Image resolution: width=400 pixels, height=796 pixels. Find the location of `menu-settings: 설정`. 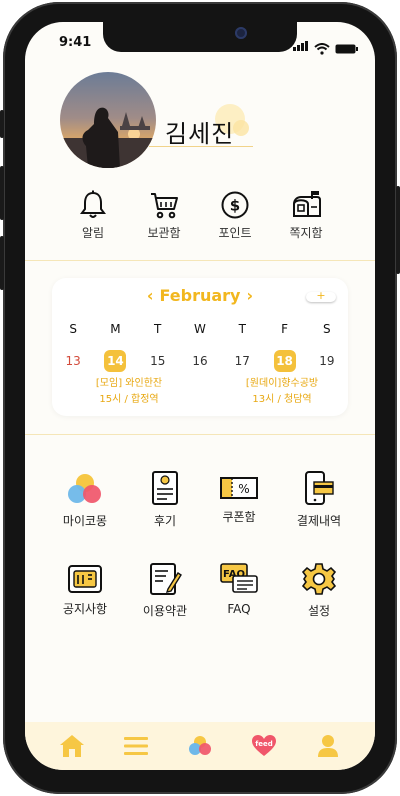

menu-settings: 설정 is located at coordinates (319, 590).